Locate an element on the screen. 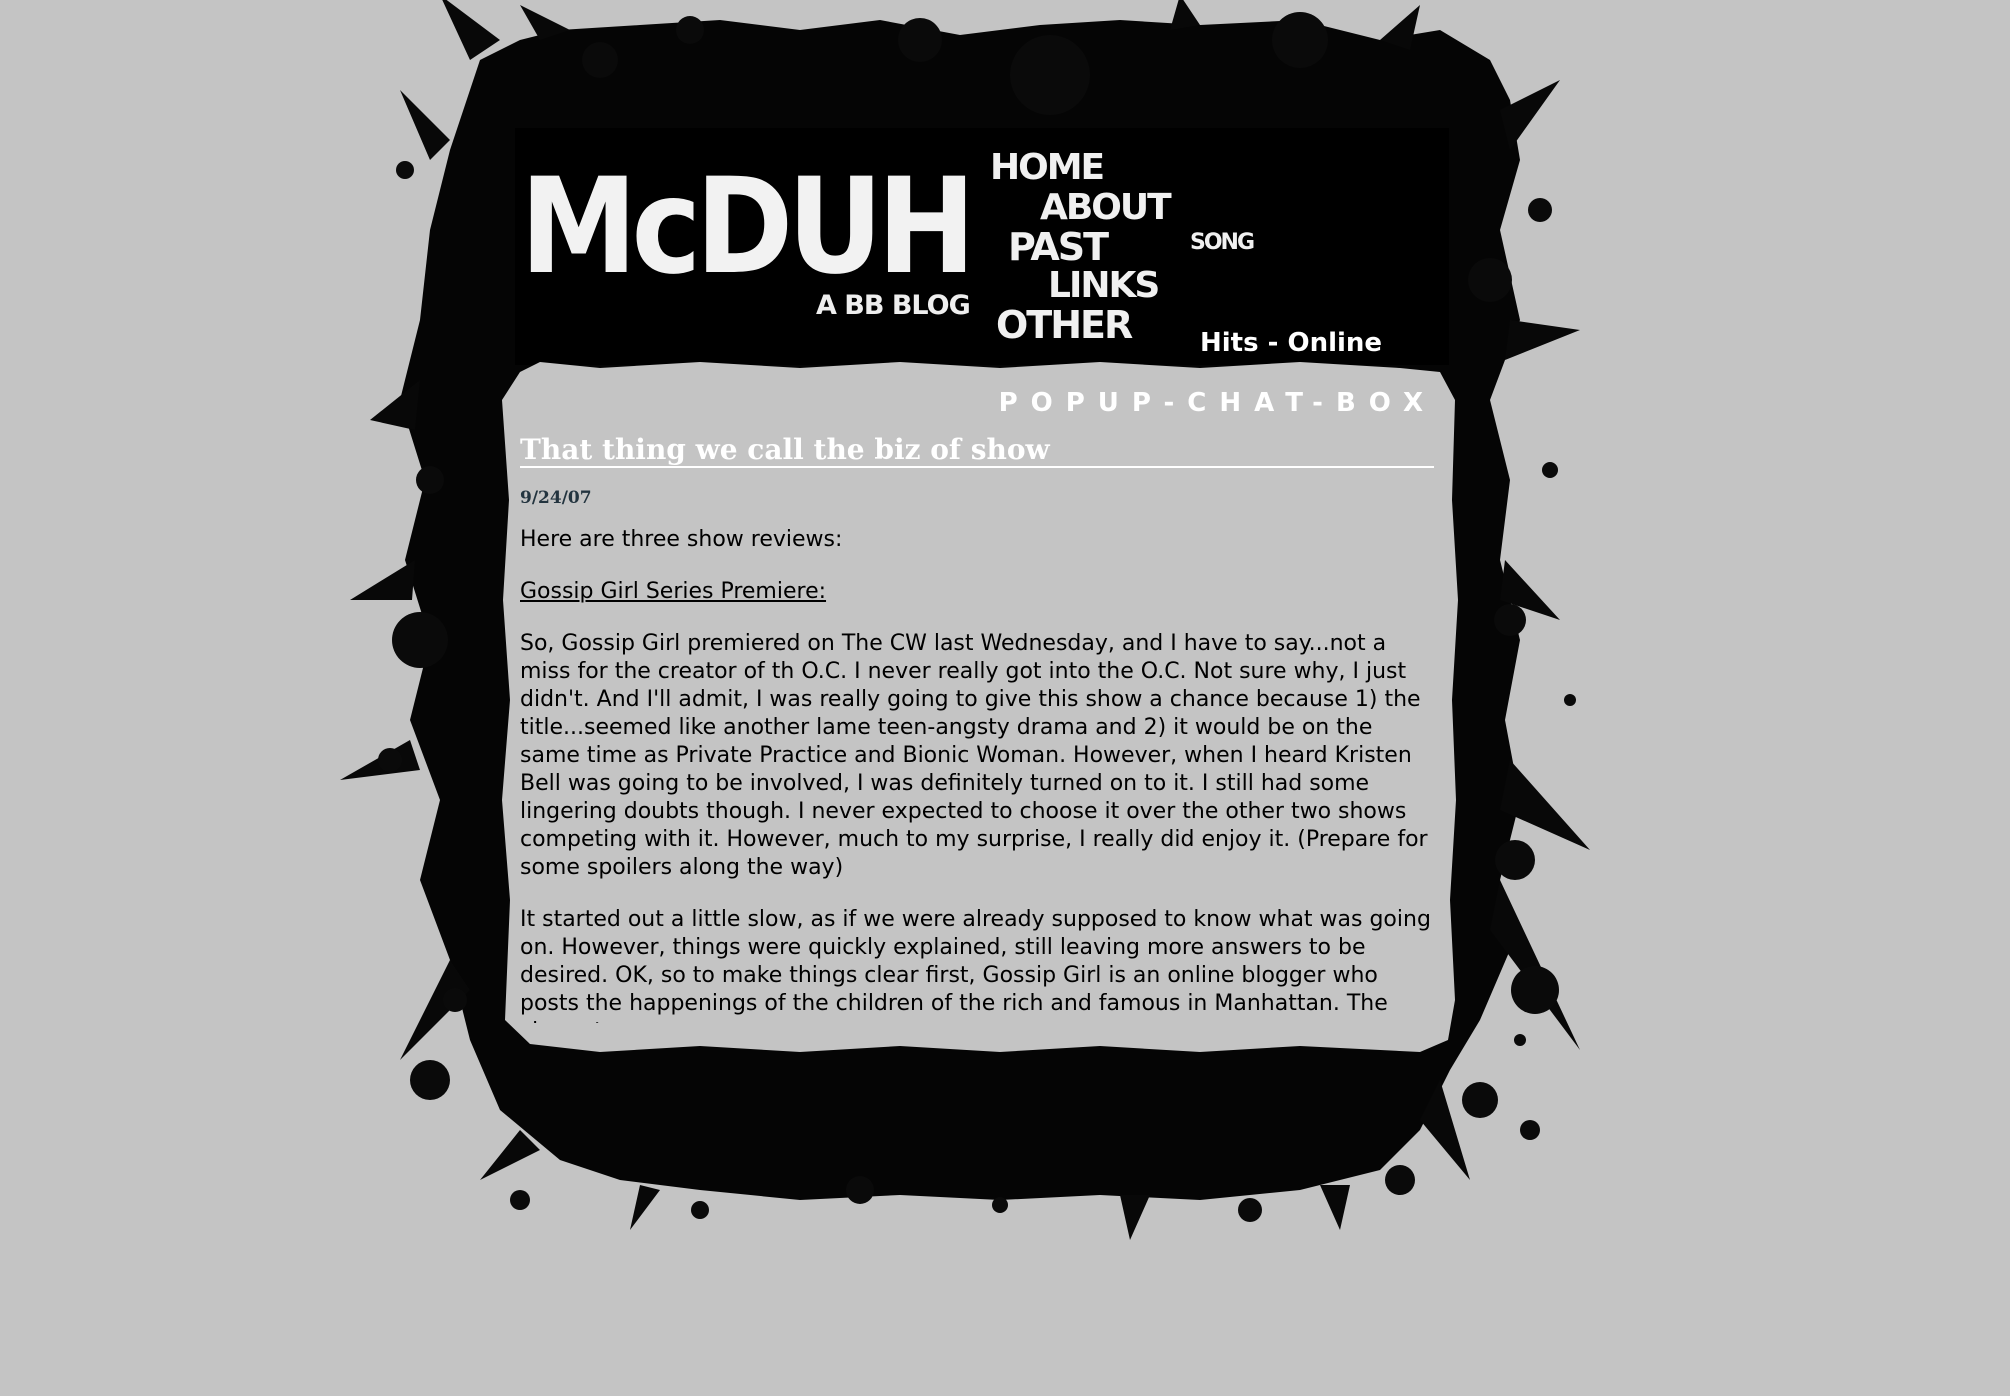 The image size is (2010, 1396). site-logo: McDUH is located at coordinates (748, 226).